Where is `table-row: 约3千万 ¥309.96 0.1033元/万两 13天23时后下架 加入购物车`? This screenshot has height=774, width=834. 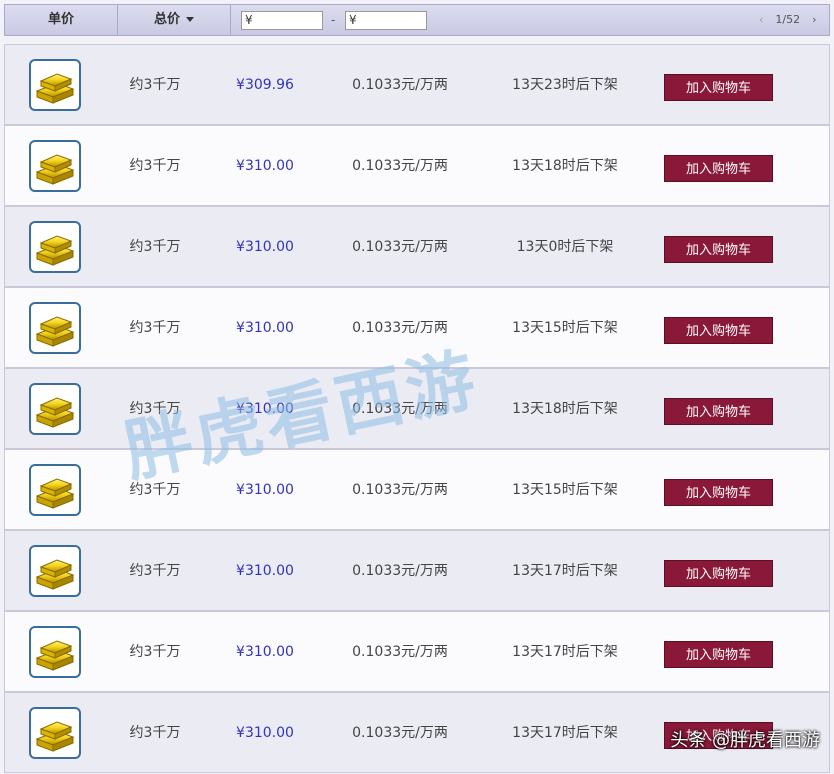
table-row: 约3千万 ¥309.96 0.1033元/万两 13天23时后下架 加入购物车 is located at coordinates (417, 84).